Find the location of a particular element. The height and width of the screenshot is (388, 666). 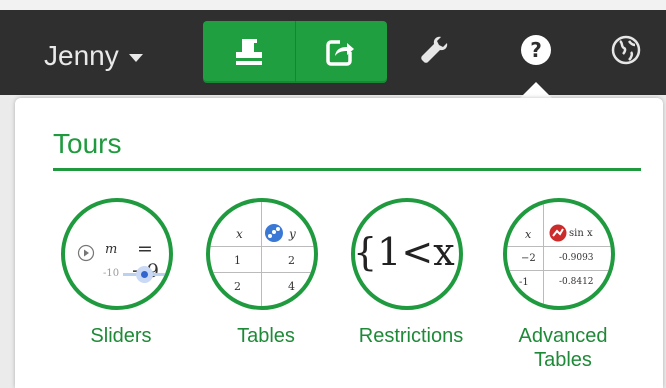

share-icon is located at coordinates (341, 52).